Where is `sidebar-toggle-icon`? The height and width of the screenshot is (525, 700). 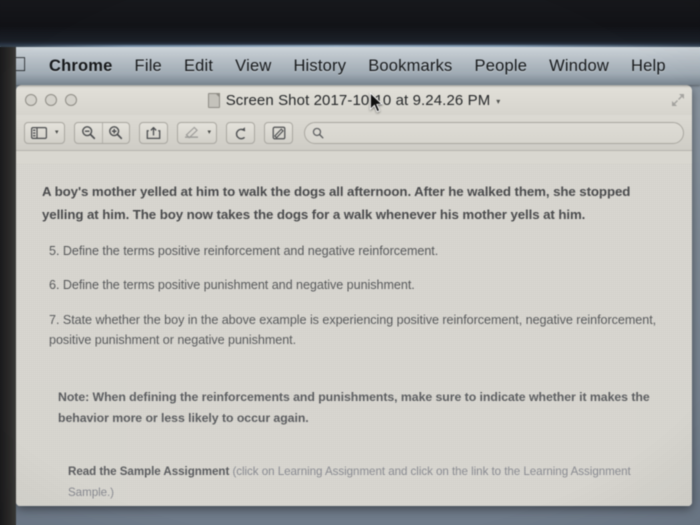
sidebar-toggle-icon is located at coordinates (38, 133).